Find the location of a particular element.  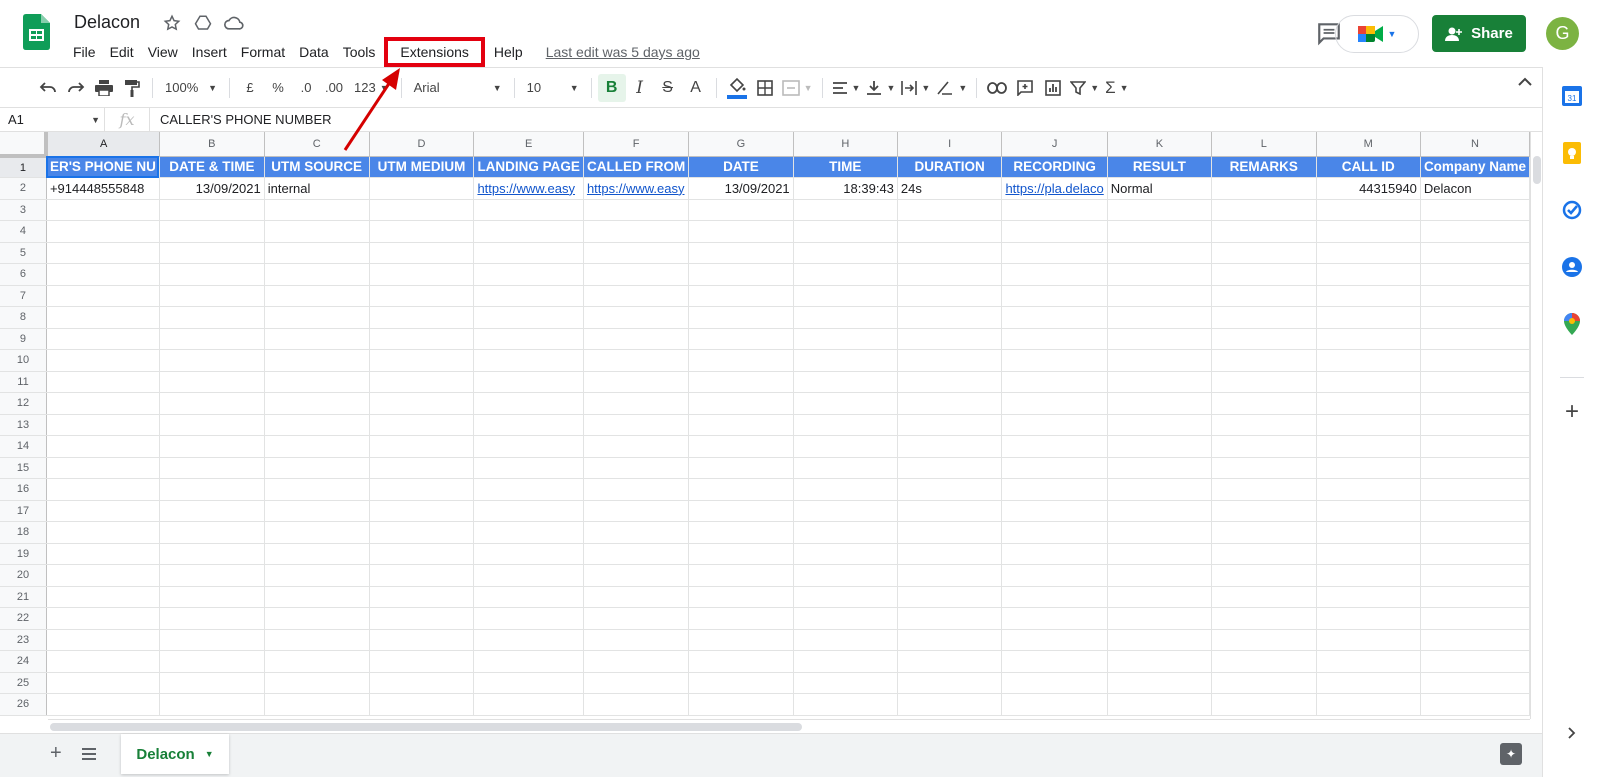

merge-cells-icon: ▼ is located at coordinates (797, 88).